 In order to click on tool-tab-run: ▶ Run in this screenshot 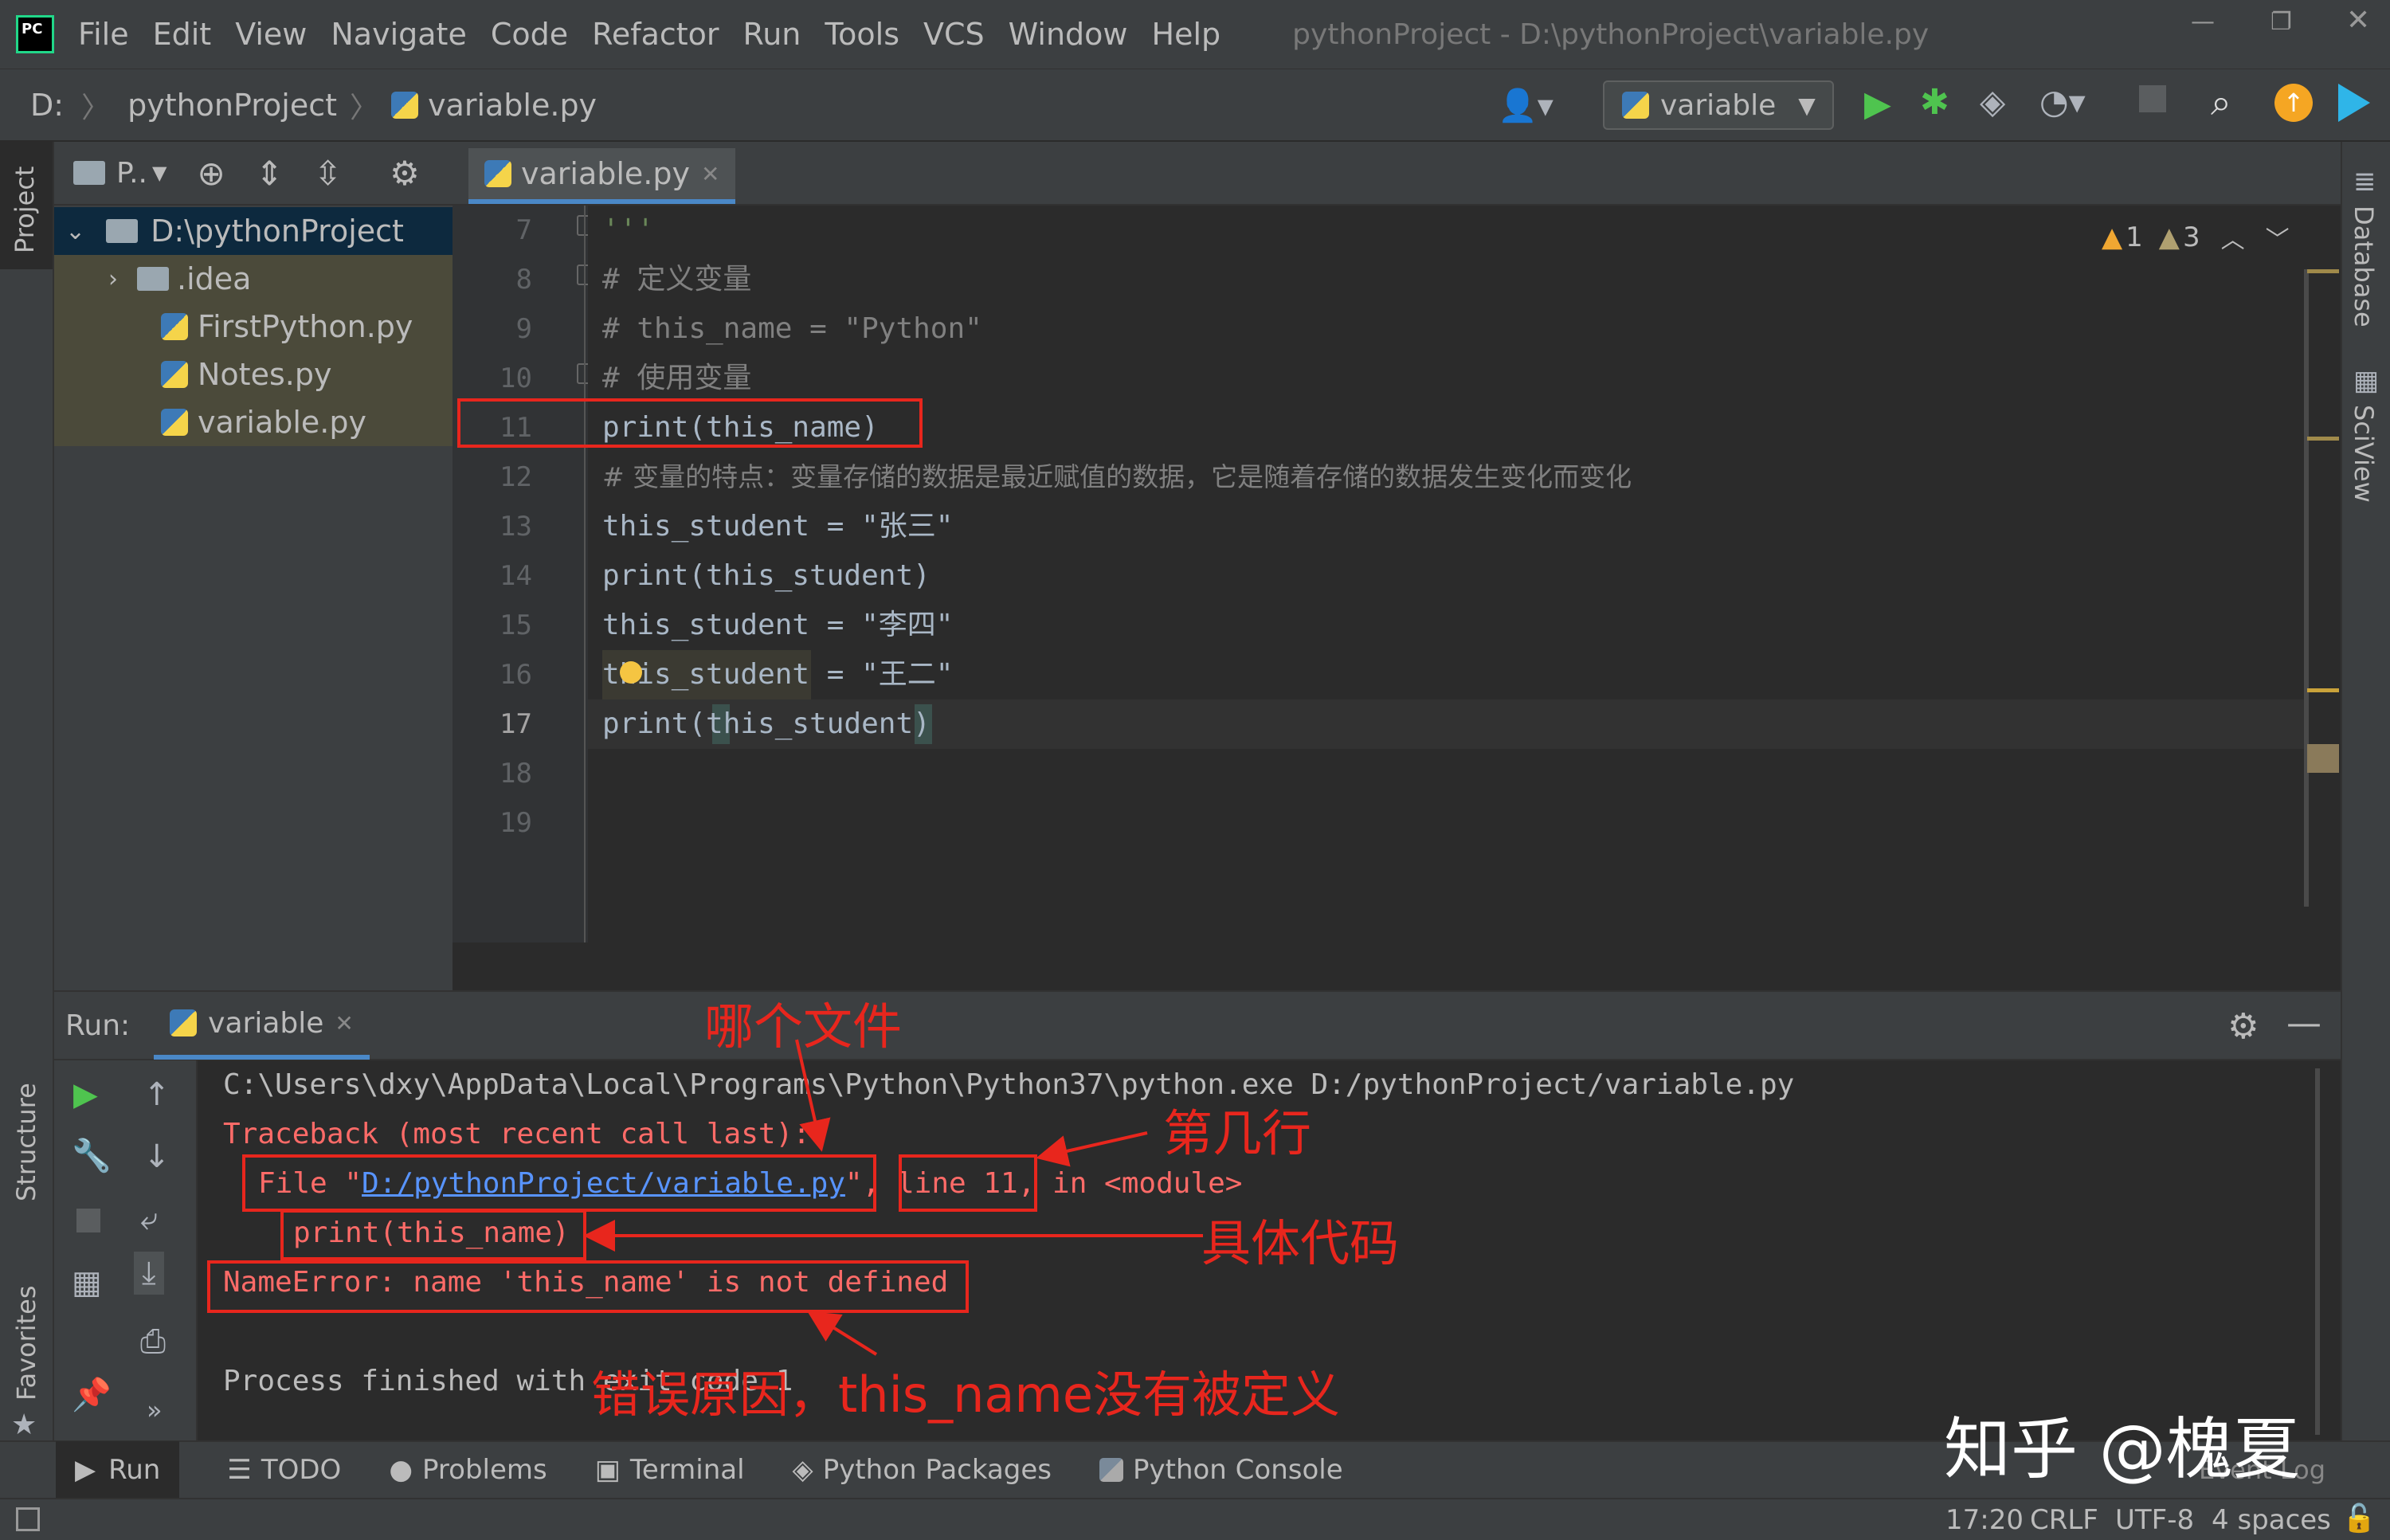, I will do `click(118, 1470)`.